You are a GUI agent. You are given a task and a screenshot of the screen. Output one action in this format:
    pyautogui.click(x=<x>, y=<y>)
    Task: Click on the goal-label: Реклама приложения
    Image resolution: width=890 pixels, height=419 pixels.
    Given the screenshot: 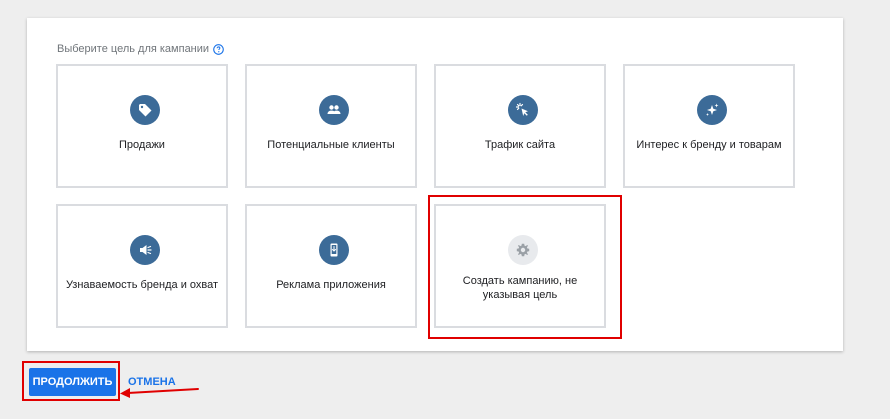 What is the action you would take?
    pyautogui.click(x=331, y=285)
    